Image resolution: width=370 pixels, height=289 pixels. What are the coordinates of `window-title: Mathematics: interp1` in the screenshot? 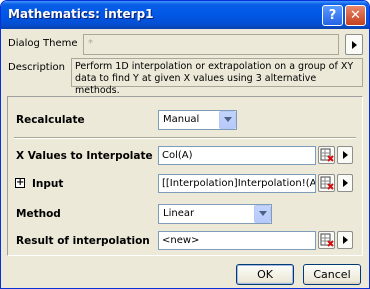 It's located at (81, 14).